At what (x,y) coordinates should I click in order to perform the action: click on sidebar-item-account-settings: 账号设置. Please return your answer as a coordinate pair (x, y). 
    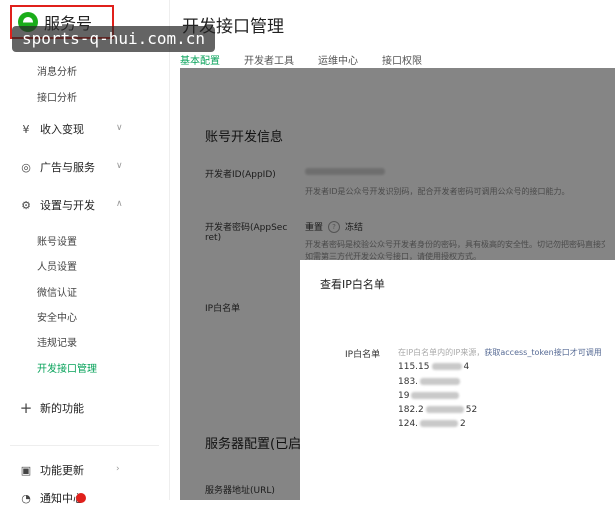
    Looking at the image, I should click on (57, 240).